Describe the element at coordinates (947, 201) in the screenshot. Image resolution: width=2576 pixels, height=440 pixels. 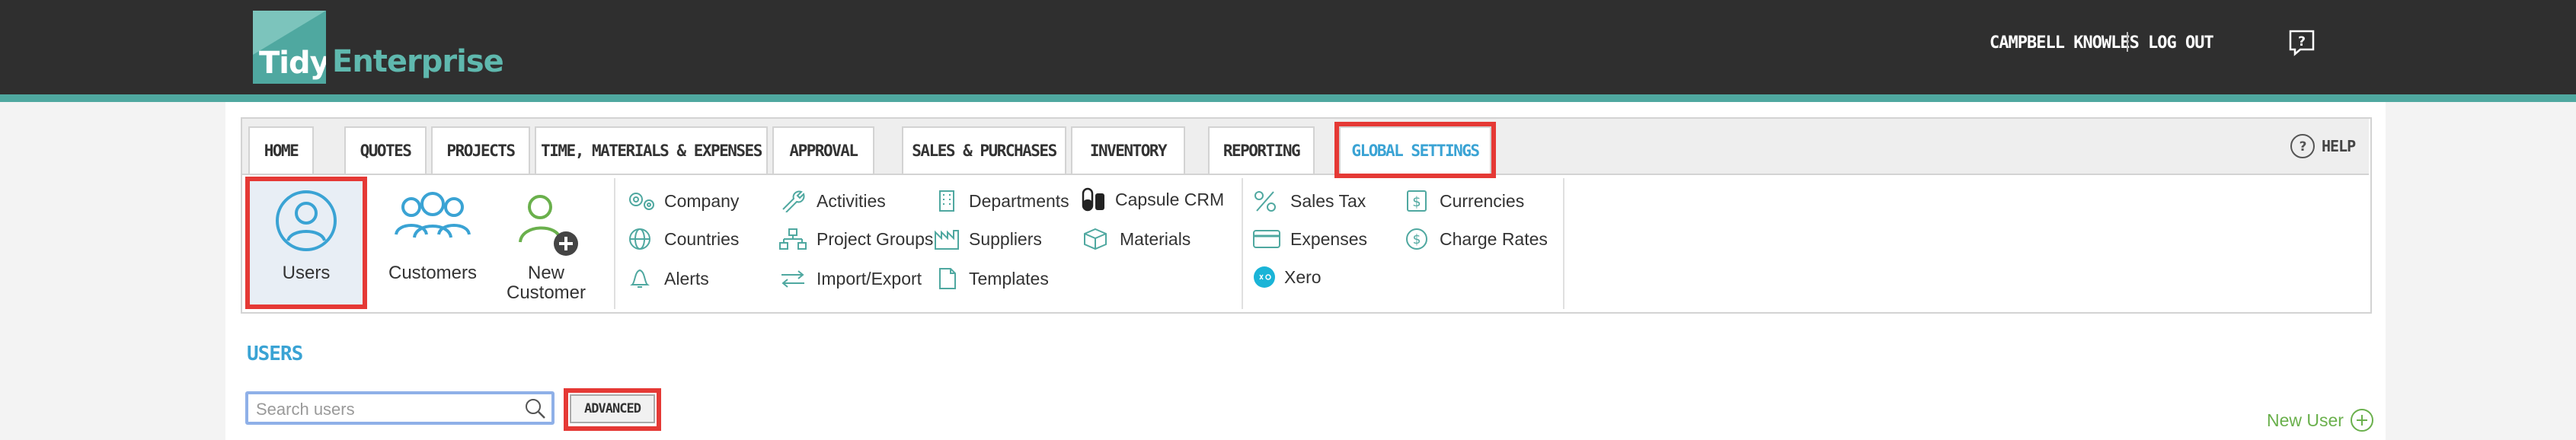
I see `building-icon` at that location.